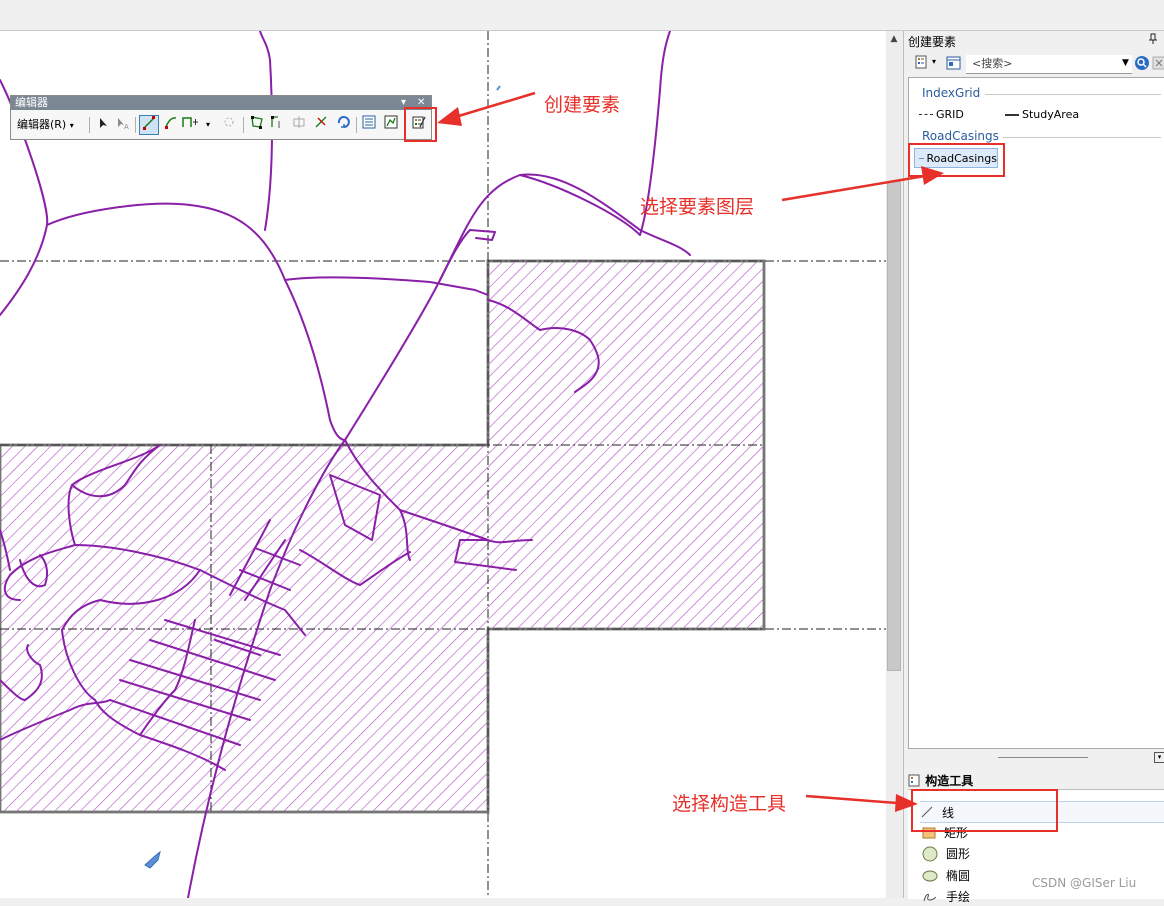 The width and height of the screenshot is (1164, 906). I want to click on organize-templates-window-icon, so click(954, 64).